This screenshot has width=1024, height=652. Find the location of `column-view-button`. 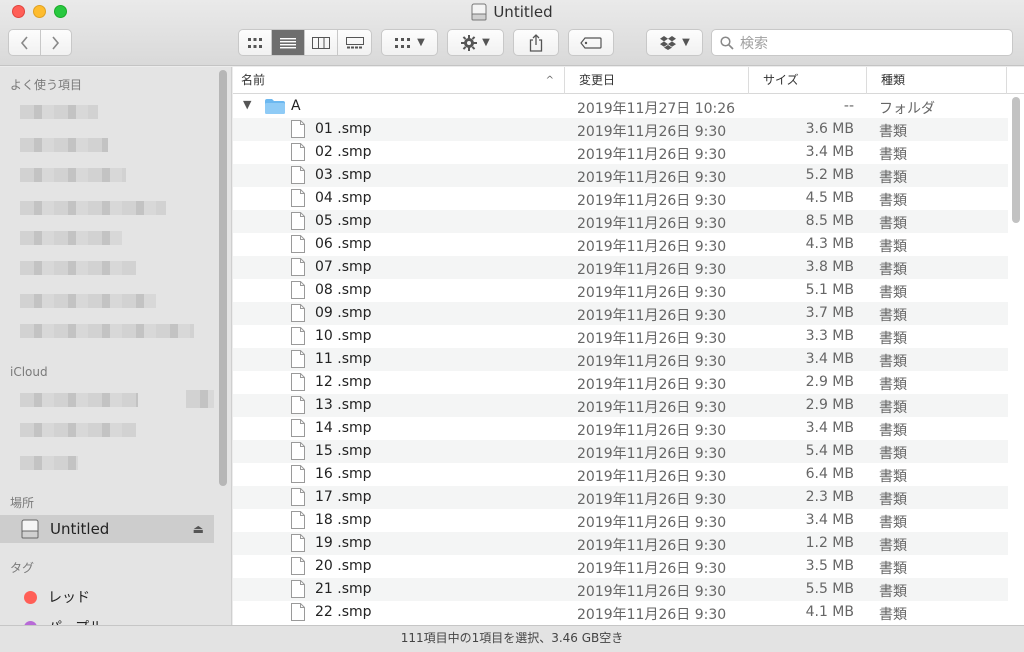

column-view-button is located at coordinates (321, 42).